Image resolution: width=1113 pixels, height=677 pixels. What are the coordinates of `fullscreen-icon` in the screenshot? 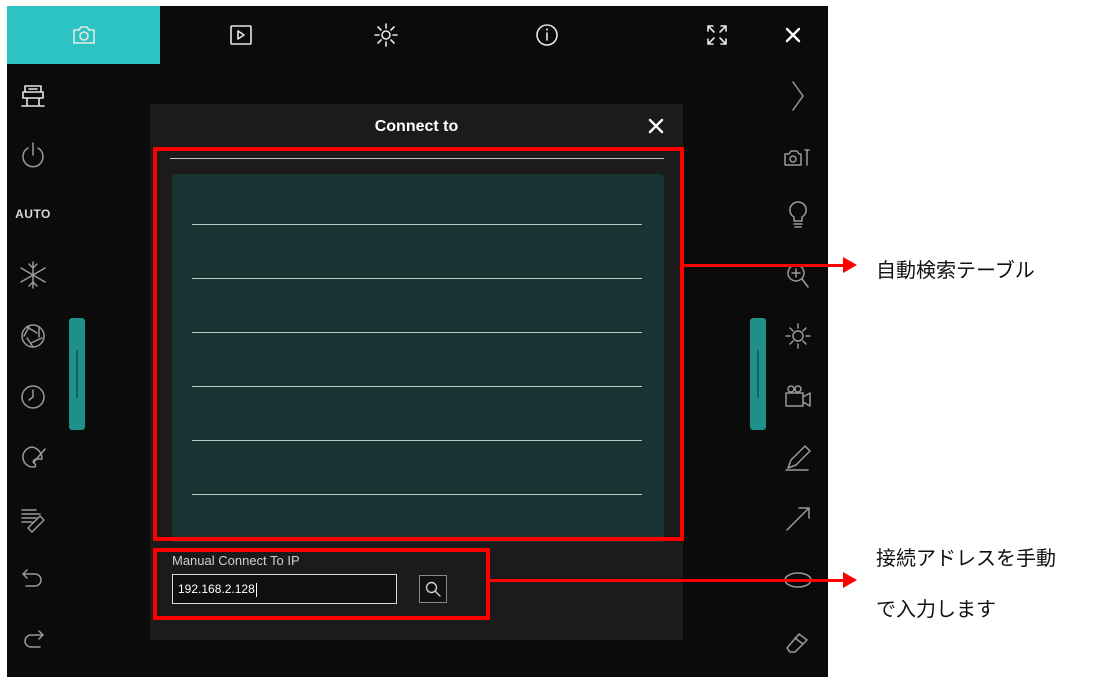 It's located at (717, 35).